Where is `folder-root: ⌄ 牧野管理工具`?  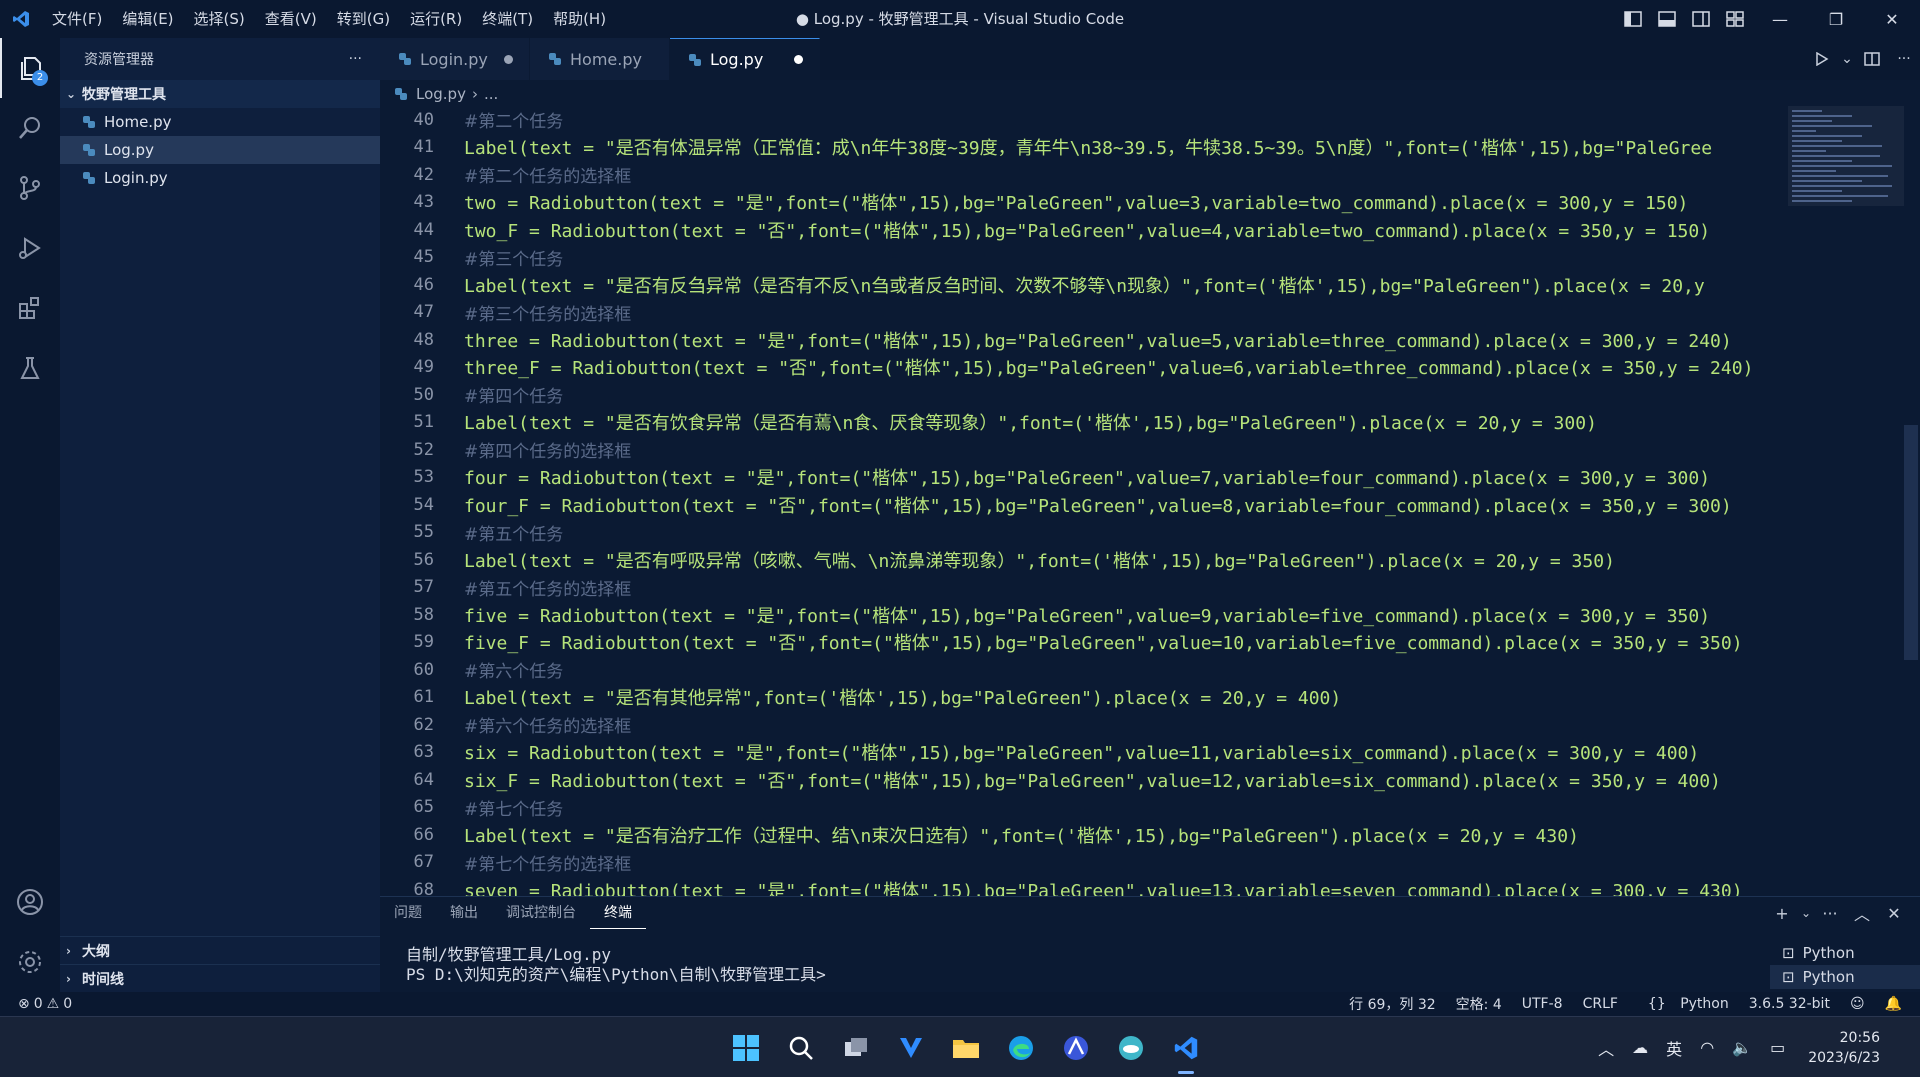 folder-root: ⌄ 牧野管理工具 is located at coordinates (220, 94).